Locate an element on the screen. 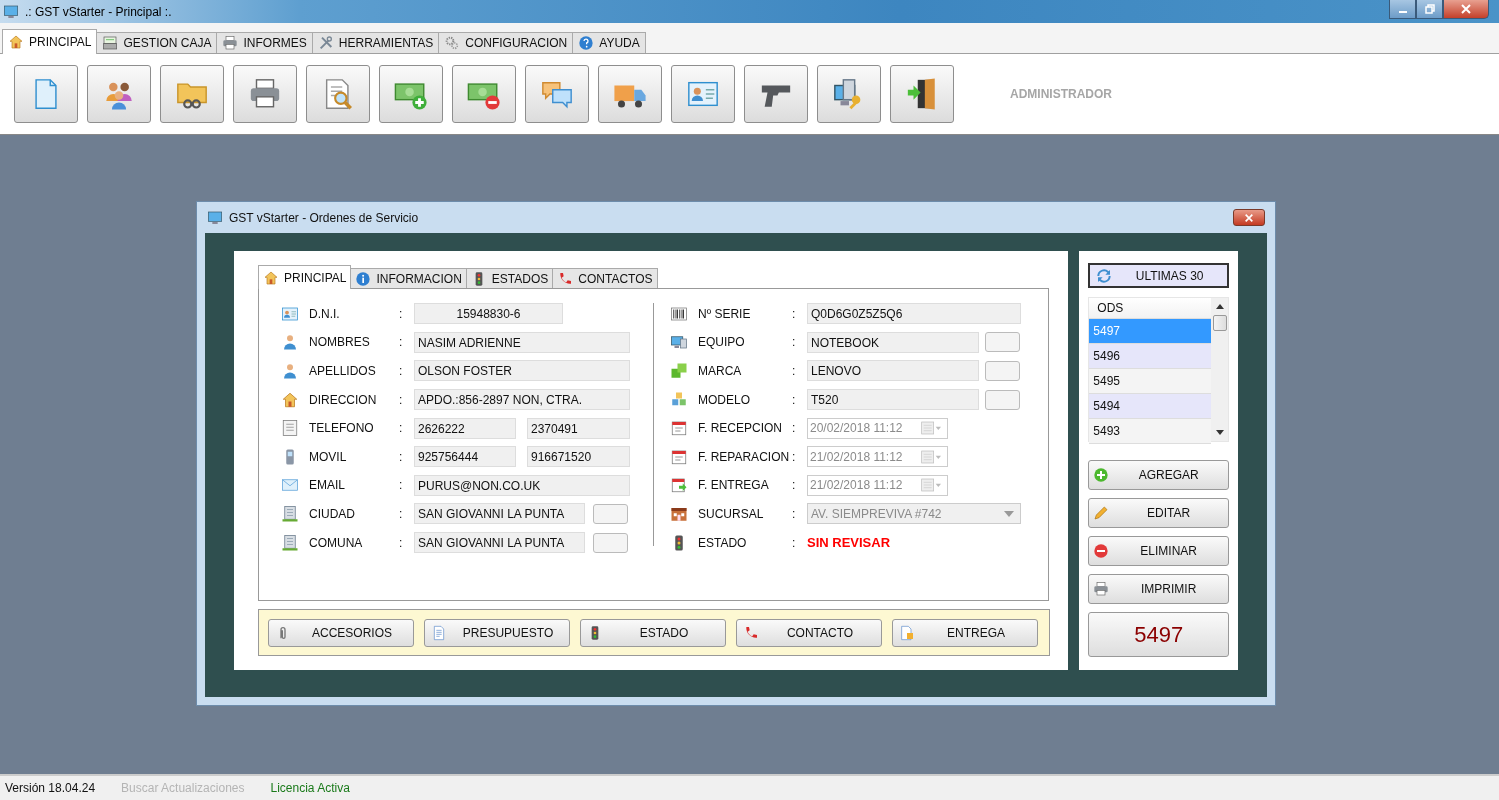 The width and height of the screenshot is (1499, 800). text-field: LENOVO is located at coordinates (893, 371).